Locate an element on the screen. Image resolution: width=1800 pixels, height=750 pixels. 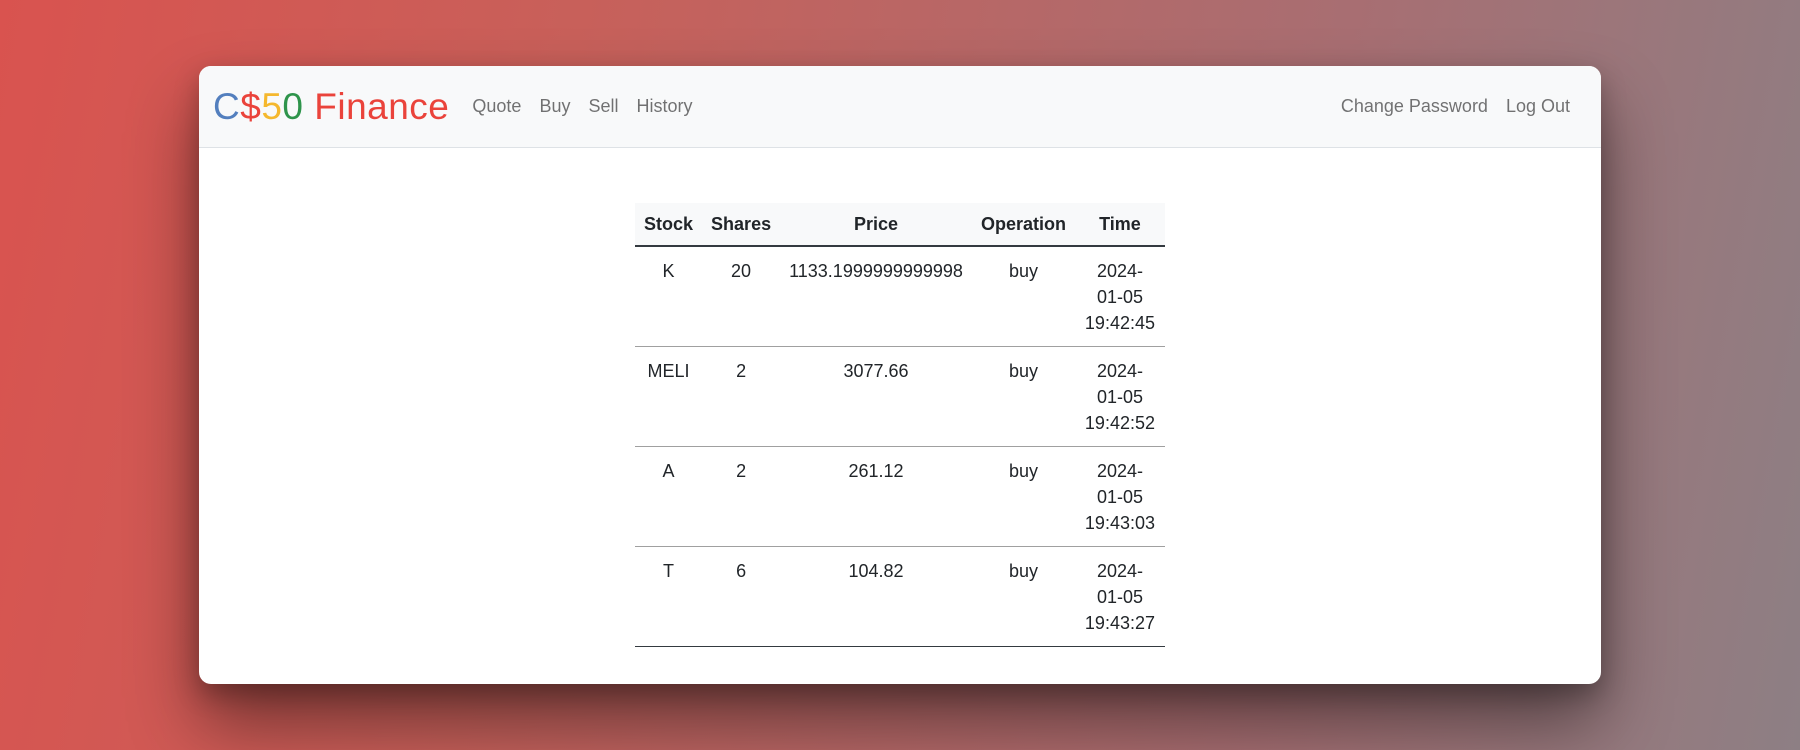
table-row: T 6 104.82 buy 2024- 01-05 19:43:27 is located at coordinates (900, 596).